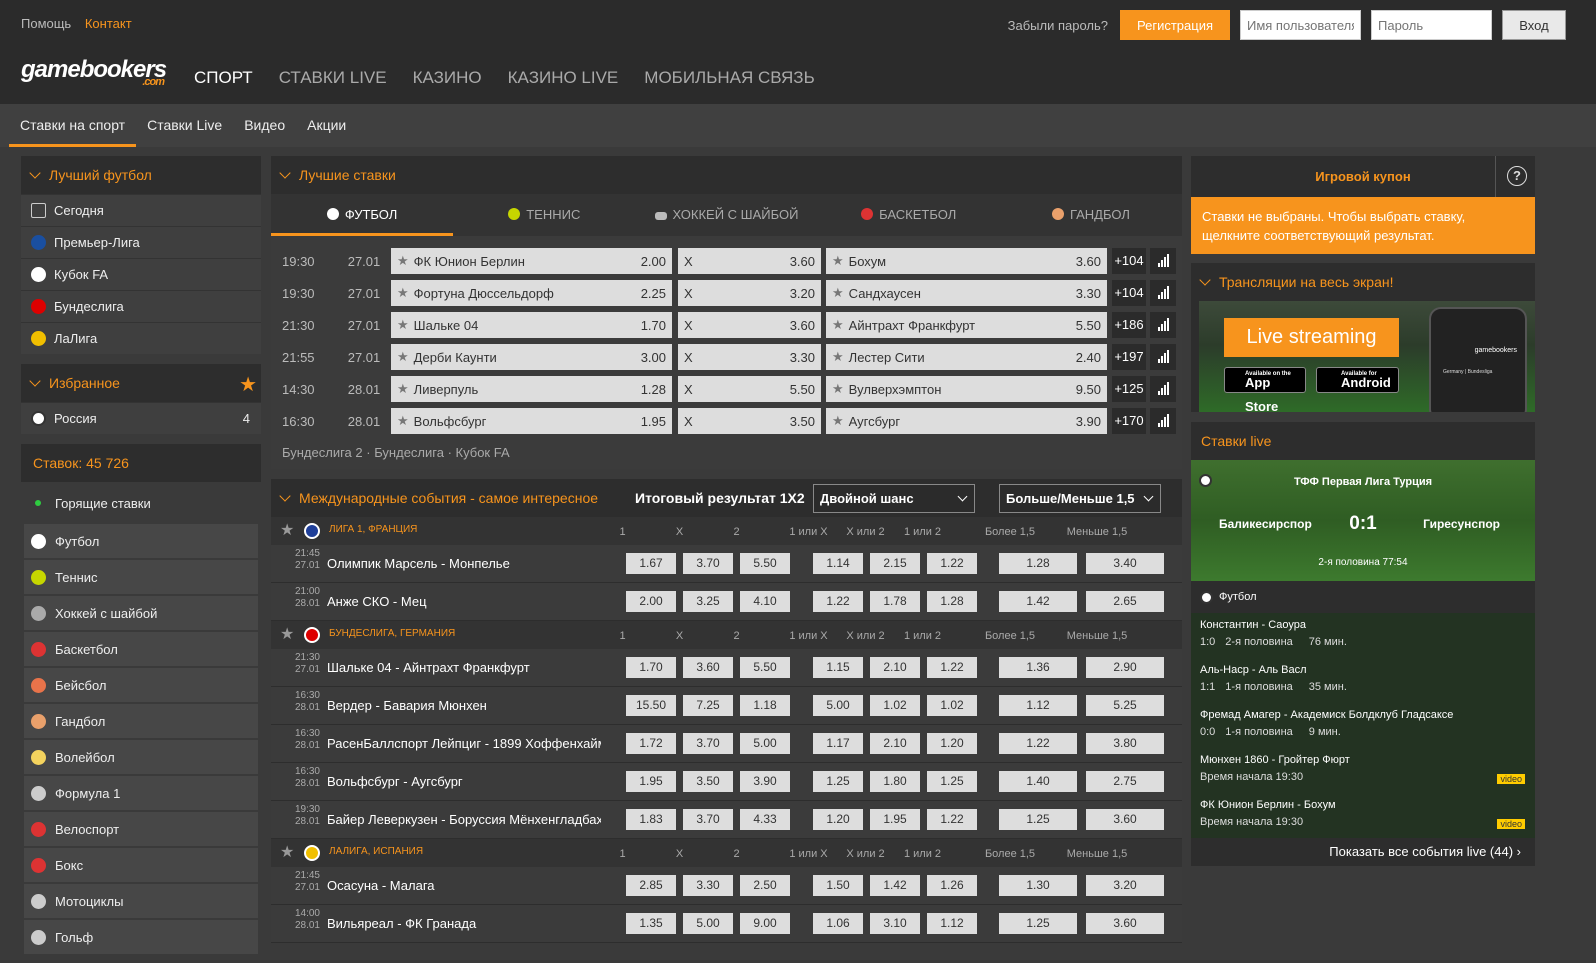  I want to click on event-name: Шальке 04 - Айнтрахт Франкфурт, so click(464, 667).